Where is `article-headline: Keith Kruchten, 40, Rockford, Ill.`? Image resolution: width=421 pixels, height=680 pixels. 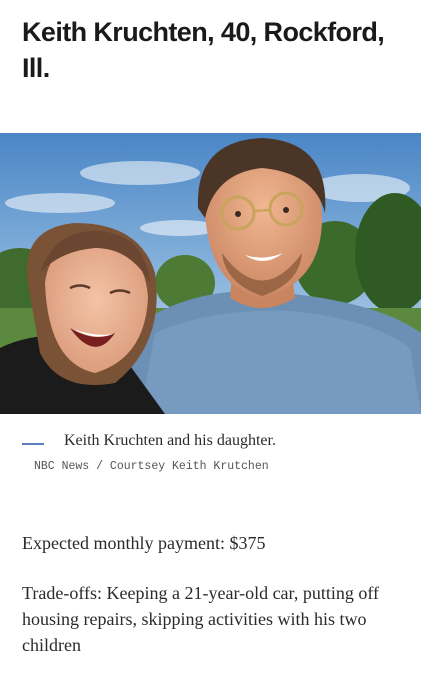
article-headline: Keith Kruchten, 40, Rockford, Ill. is located at coordinates (203, 50).